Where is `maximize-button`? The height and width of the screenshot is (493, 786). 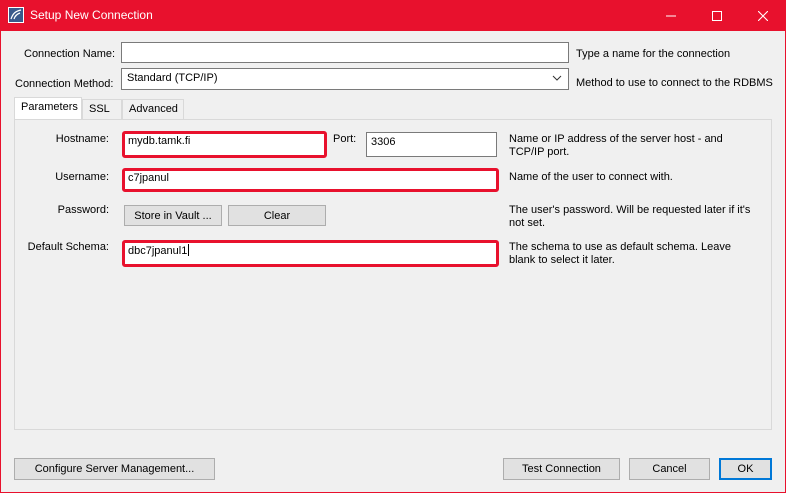
maximize-button is located at coordinates (717, 15).